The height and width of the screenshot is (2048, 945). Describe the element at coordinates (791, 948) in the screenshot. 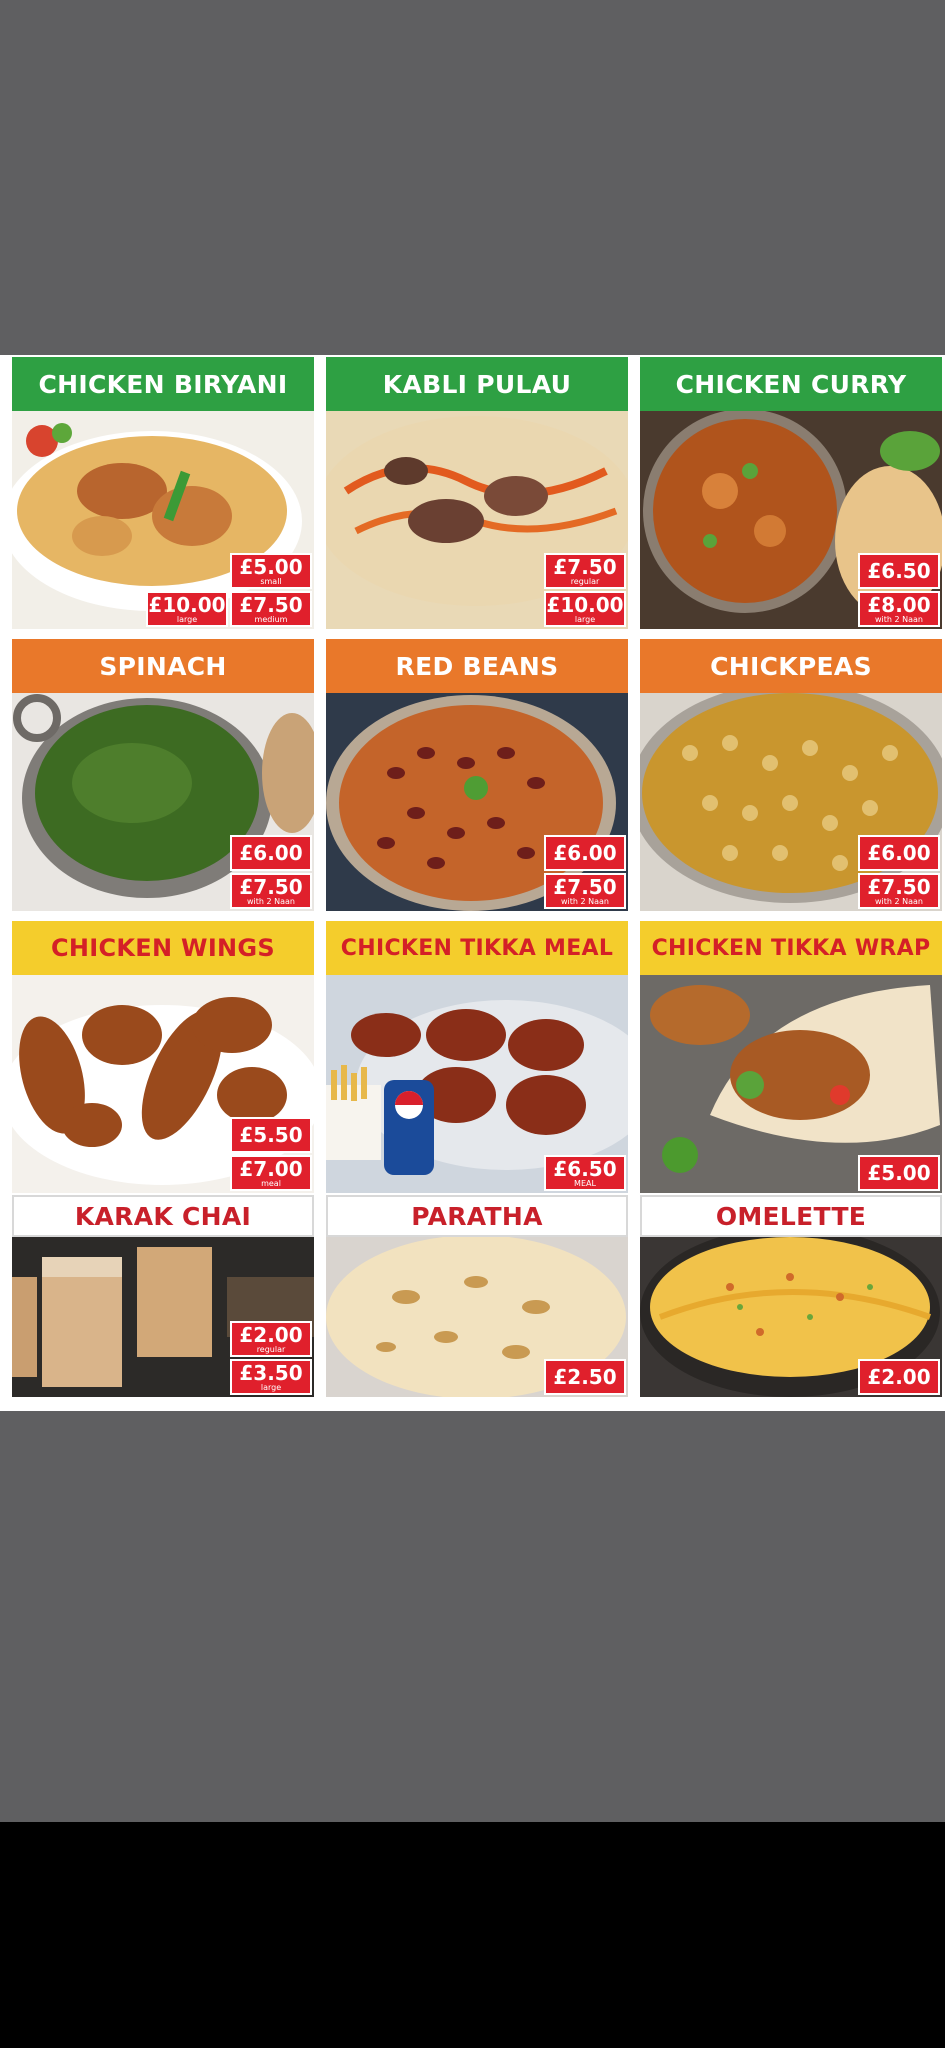

I see `card-title: CHICKEN TIKKA WRAP` at that location.